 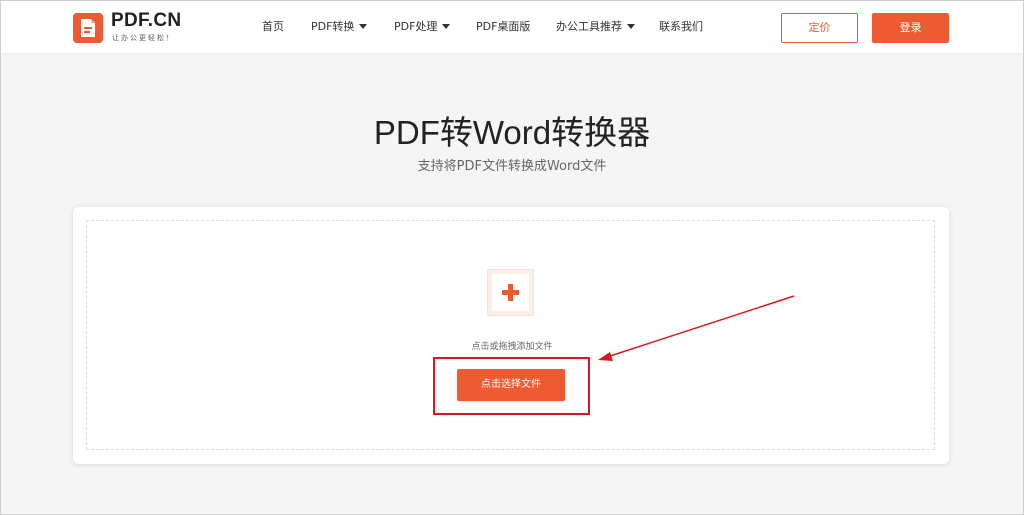 I want to click on nav-pdf-process: PDF处理, so click(x=422, y=27).